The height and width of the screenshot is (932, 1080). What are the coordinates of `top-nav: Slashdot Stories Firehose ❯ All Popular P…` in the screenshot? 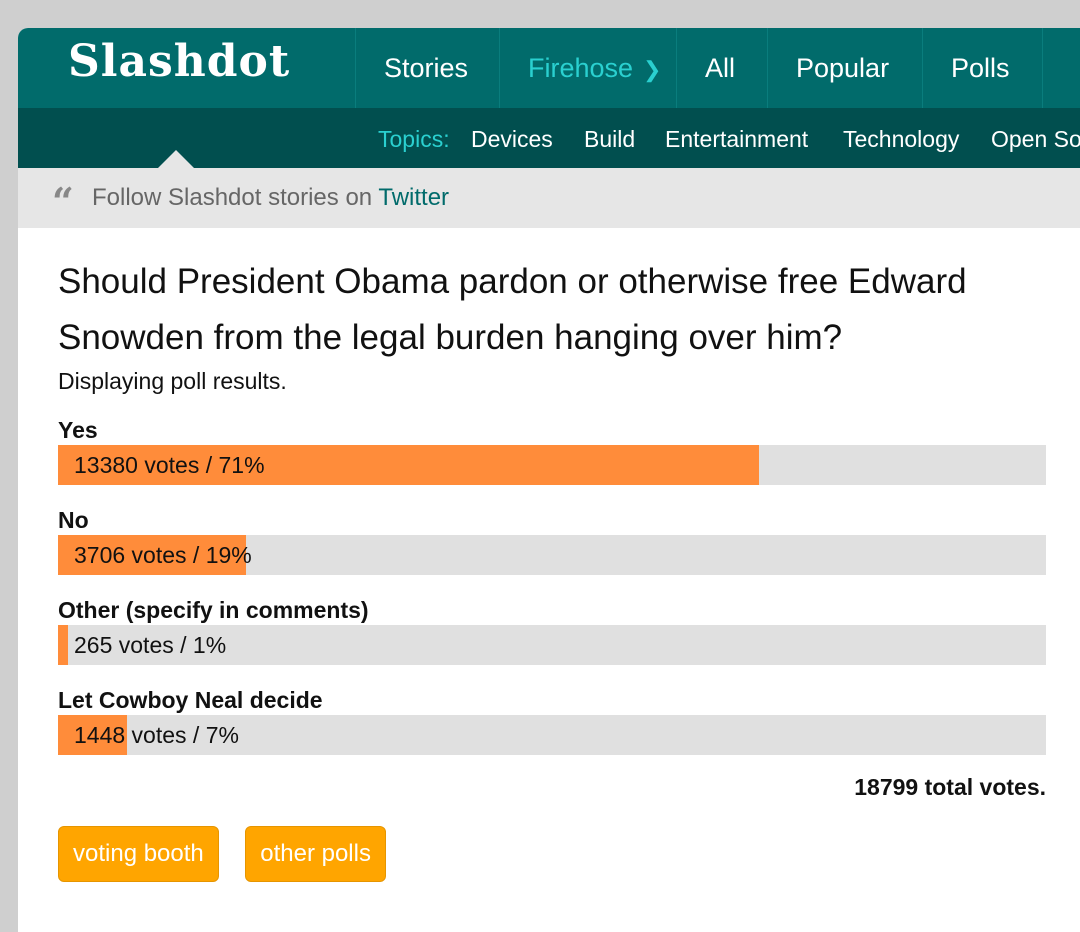 It's located at (549, 68).